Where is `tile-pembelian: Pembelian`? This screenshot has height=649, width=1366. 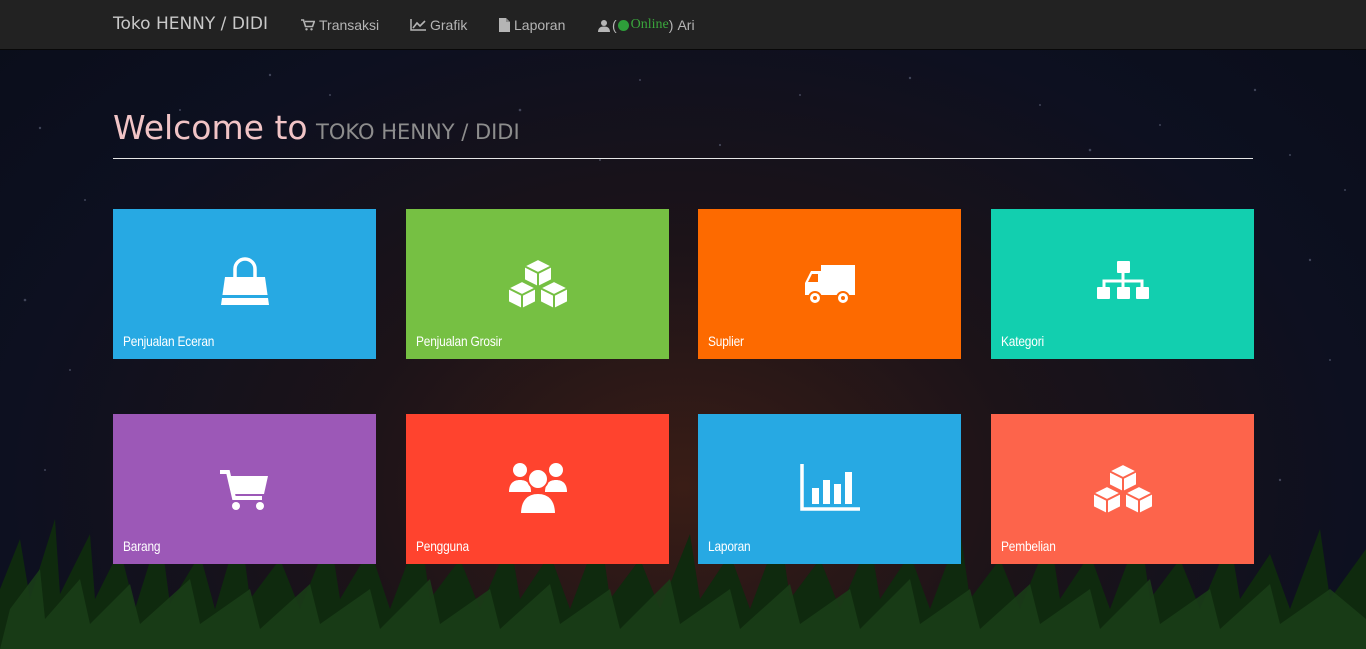 tile-pembelian: Pembelian is located at coordinates (1122, 489).